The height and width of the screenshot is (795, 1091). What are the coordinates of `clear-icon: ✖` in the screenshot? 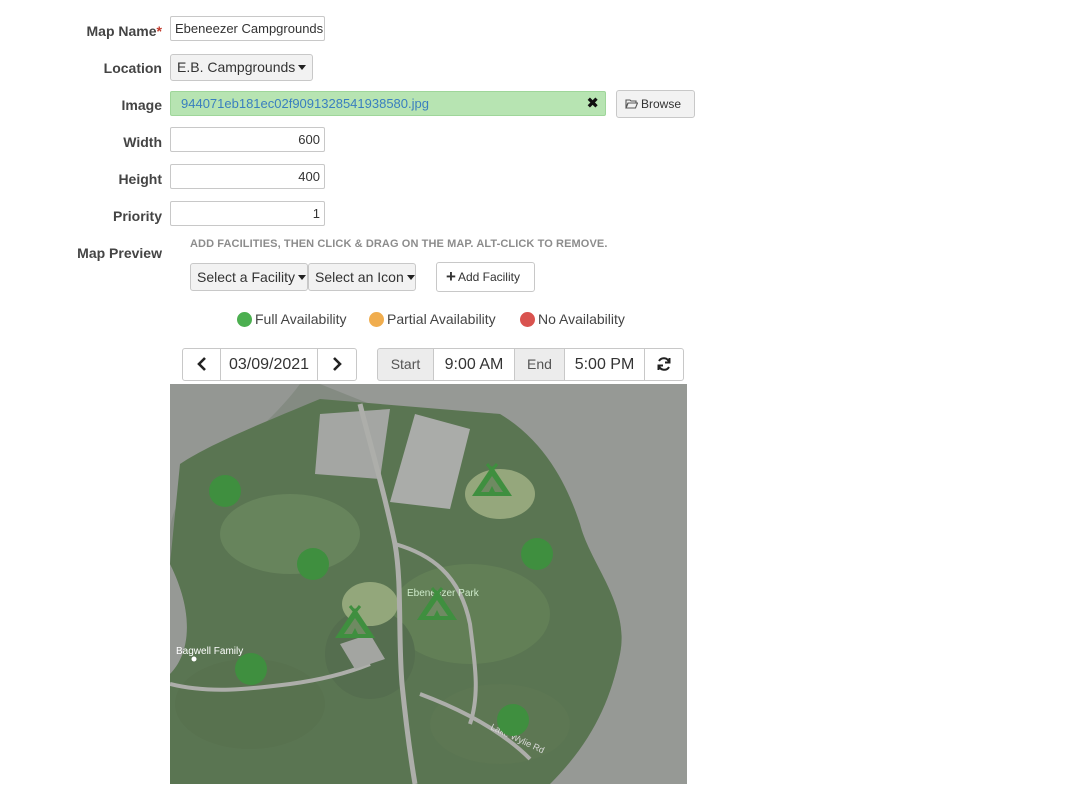 It's located at (592, 103).